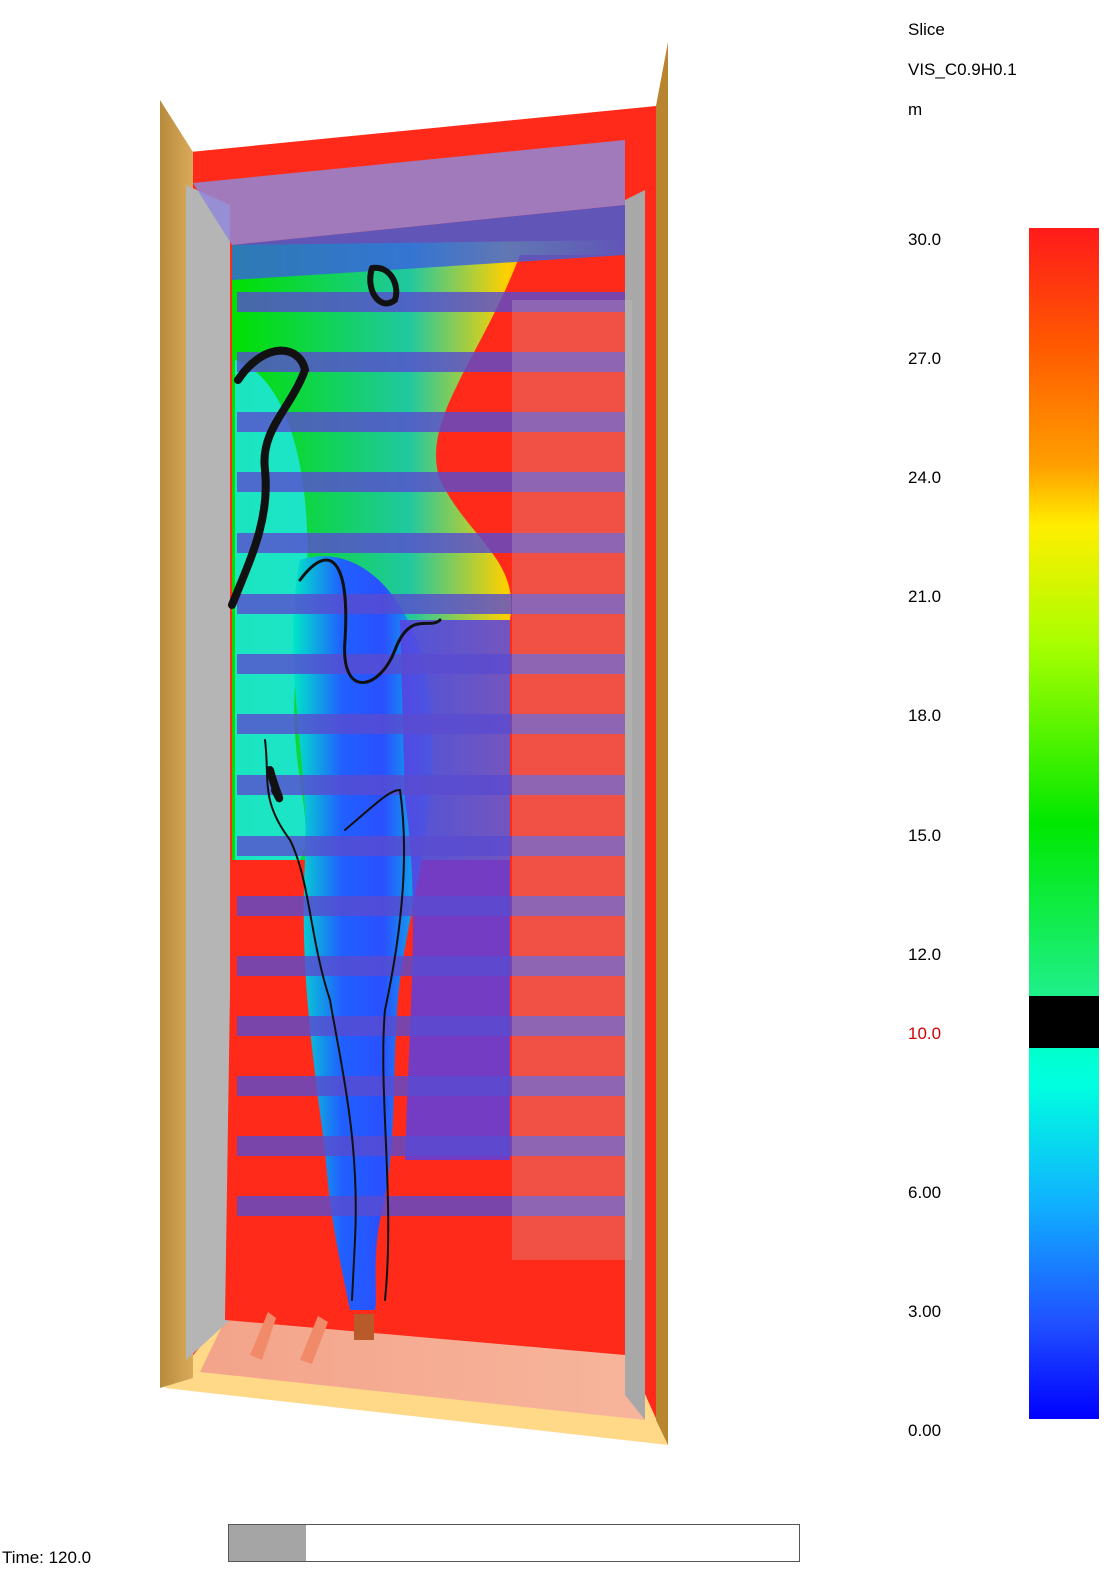 The image size is (1112, 1582). What do you see at coordinates (572, 780) in the screenshot?
I see `grey-pillar` at bounding box center [572, 780].